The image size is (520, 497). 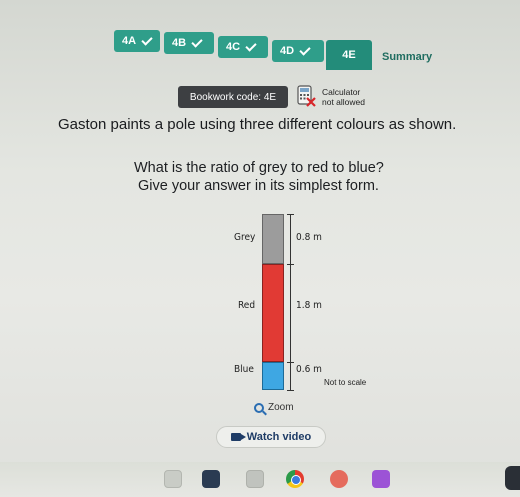 I want to click on tab-label: 4A, so click(x=129, y=41).